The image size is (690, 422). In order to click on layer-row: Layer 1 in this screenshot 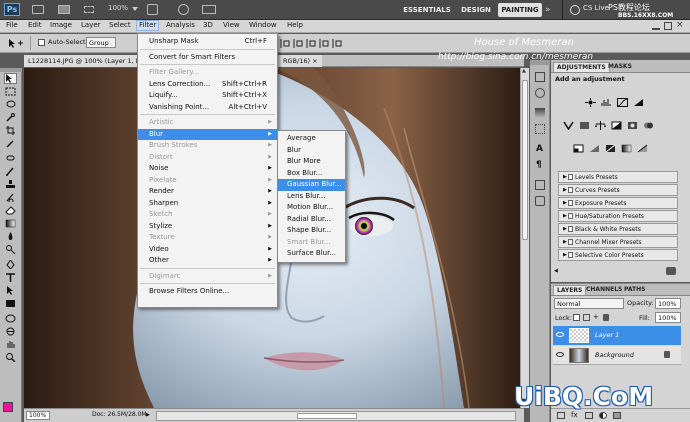, I will do `click(617, 335)`.